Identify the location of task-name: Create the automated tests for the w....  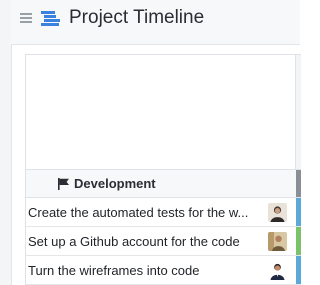
(138, 212).